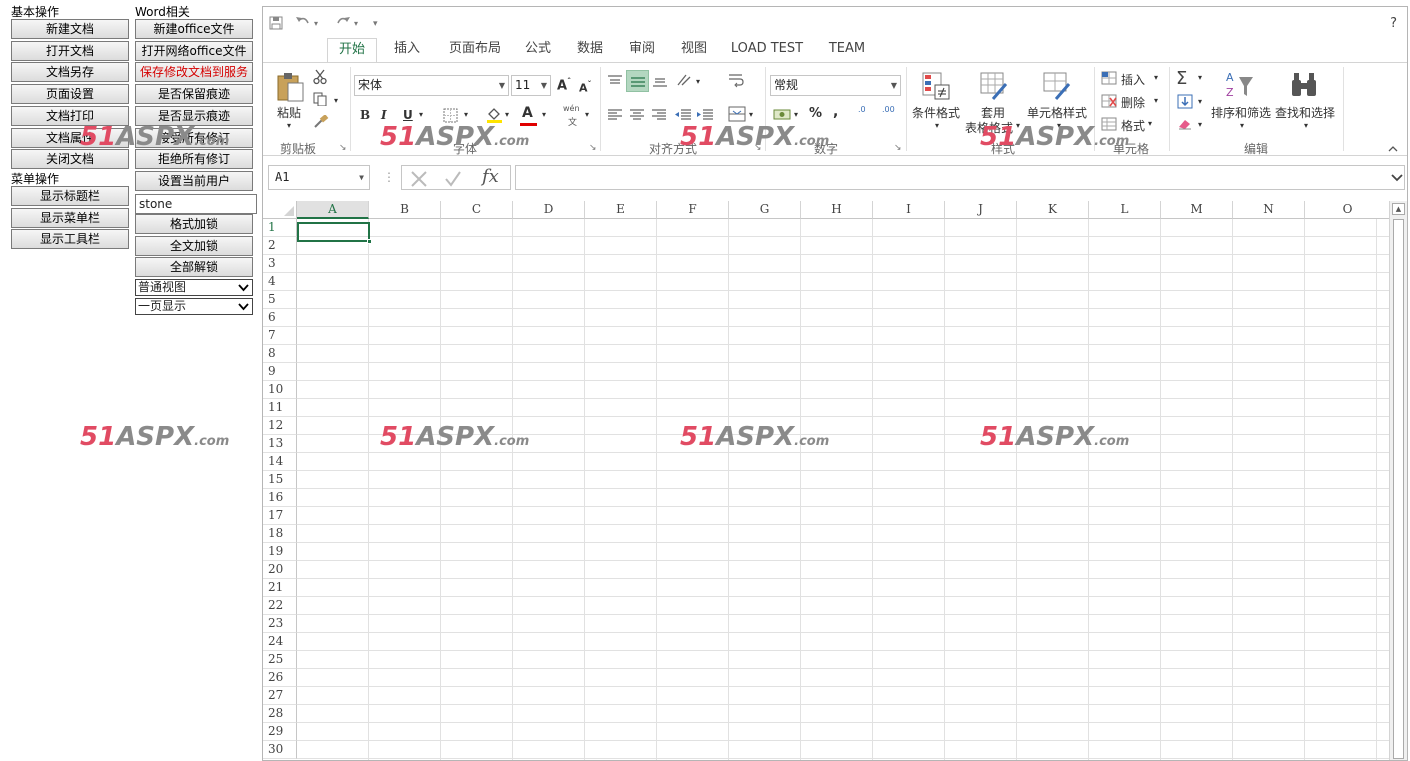 Image resolution: width=1410 pixels, height=761 pixels. Describe the element at coordinates (70, 217) in the screenshot. I see `menu-op-button-2: 显示菜单栏` at that location.